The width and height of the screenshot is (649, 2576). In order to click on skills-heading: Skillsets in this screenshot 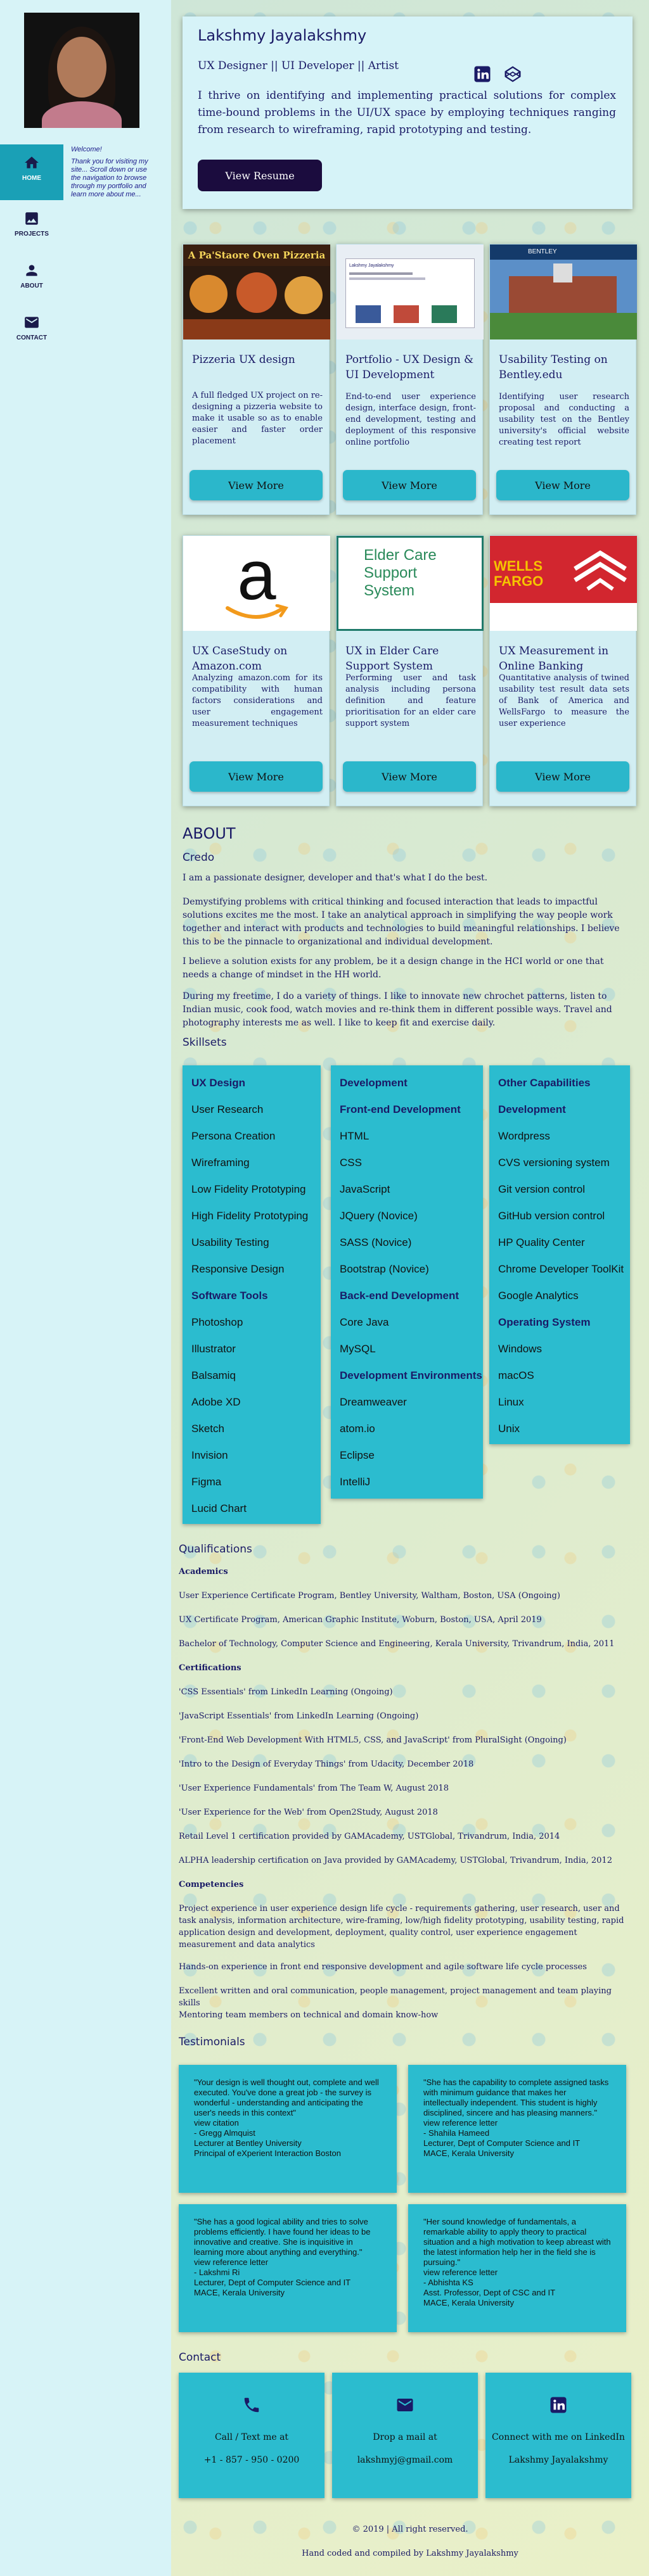, I will do `click(205, 1042)`.